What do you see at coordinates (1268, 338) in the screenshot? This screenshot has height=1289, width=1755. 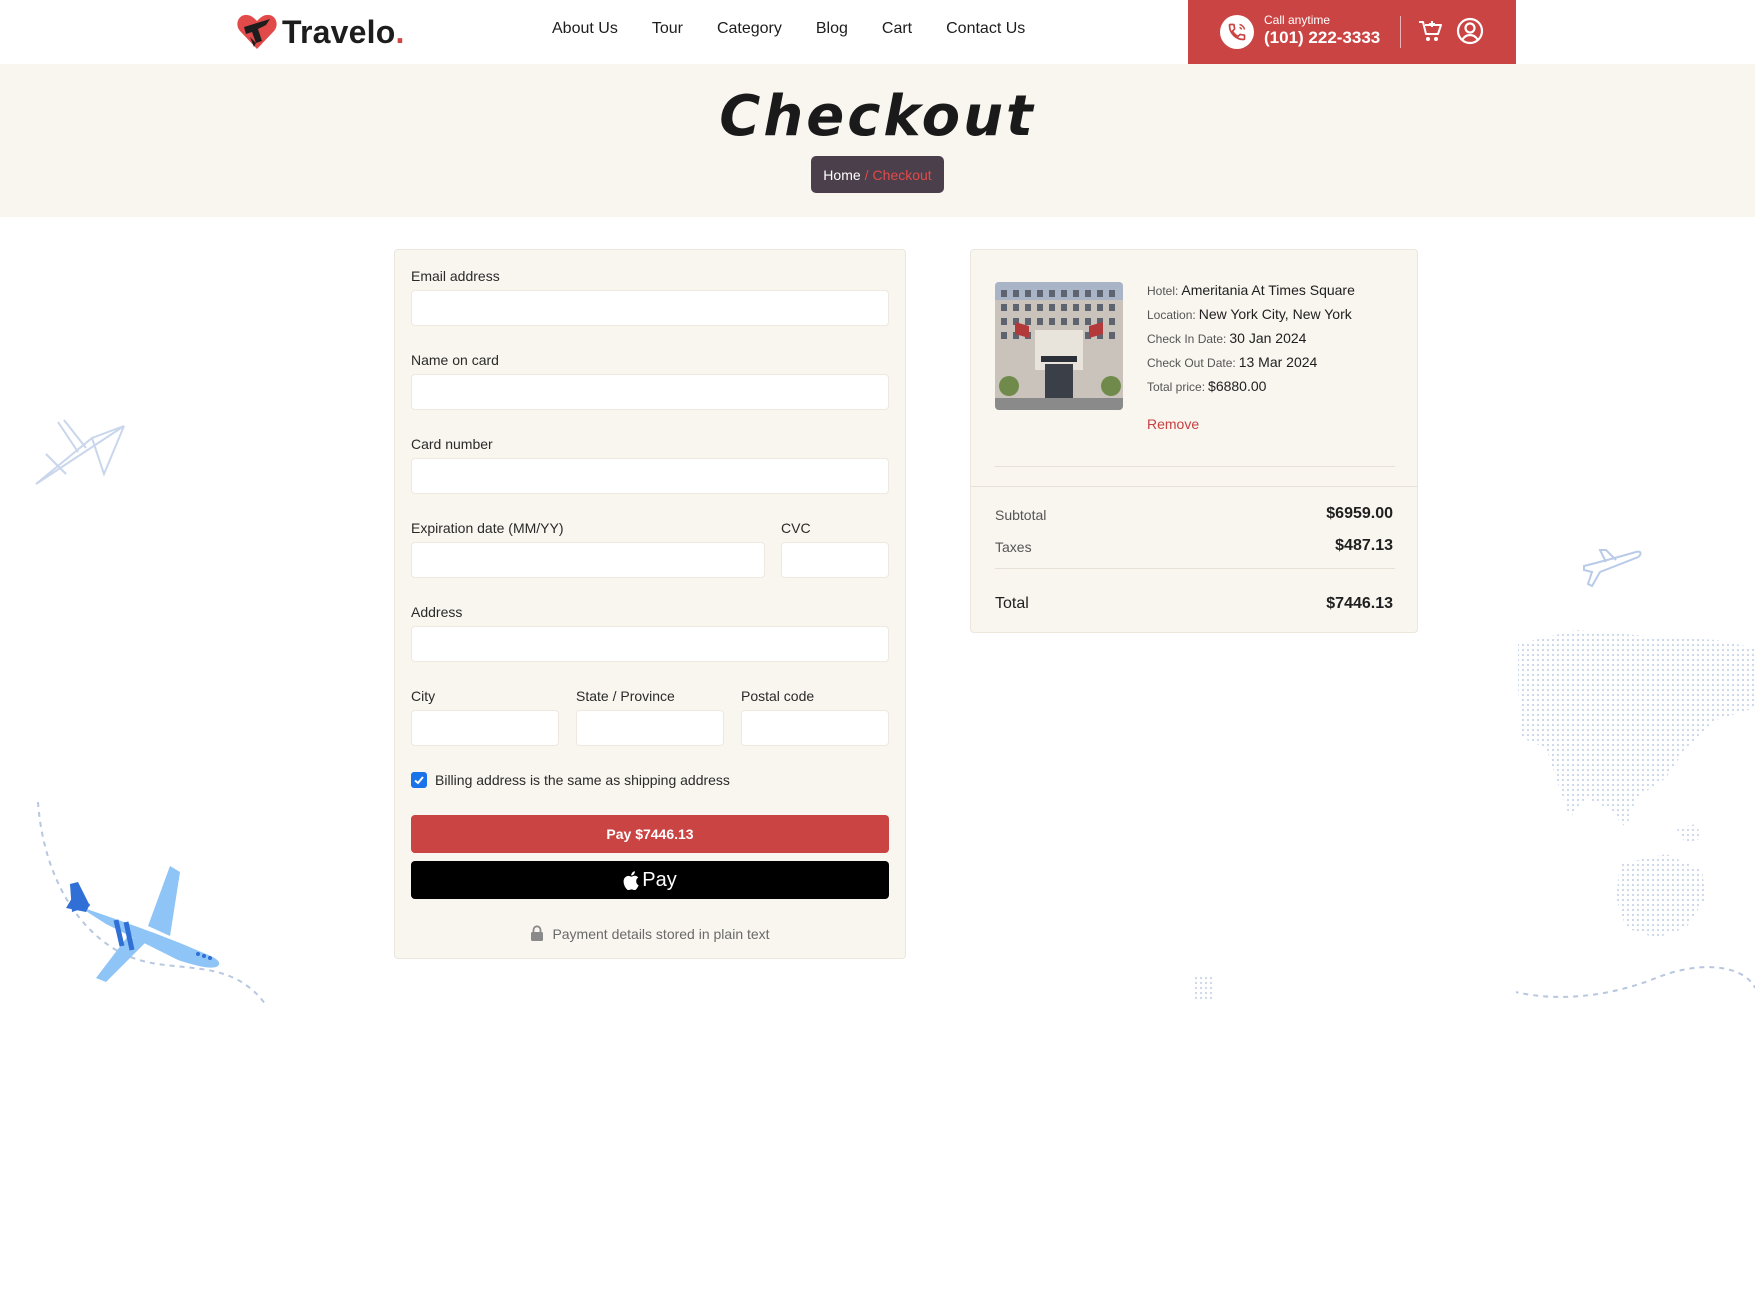 I see `checkin-value: 30 Jan 2024` at bounding box center [1268, 338].